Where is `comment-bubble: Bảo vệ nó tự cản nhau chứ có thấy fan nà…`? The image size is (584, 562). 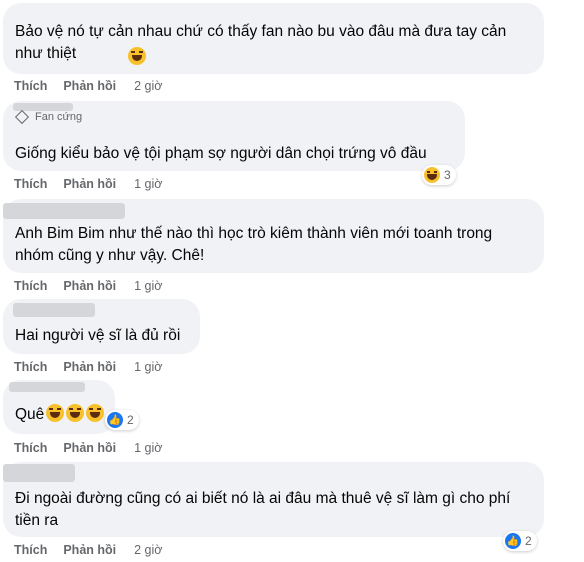
comment-bubble: Bảo vệ nó tự cản nhau chứ có thấy fan nà… is located at coordinates (273, 38).